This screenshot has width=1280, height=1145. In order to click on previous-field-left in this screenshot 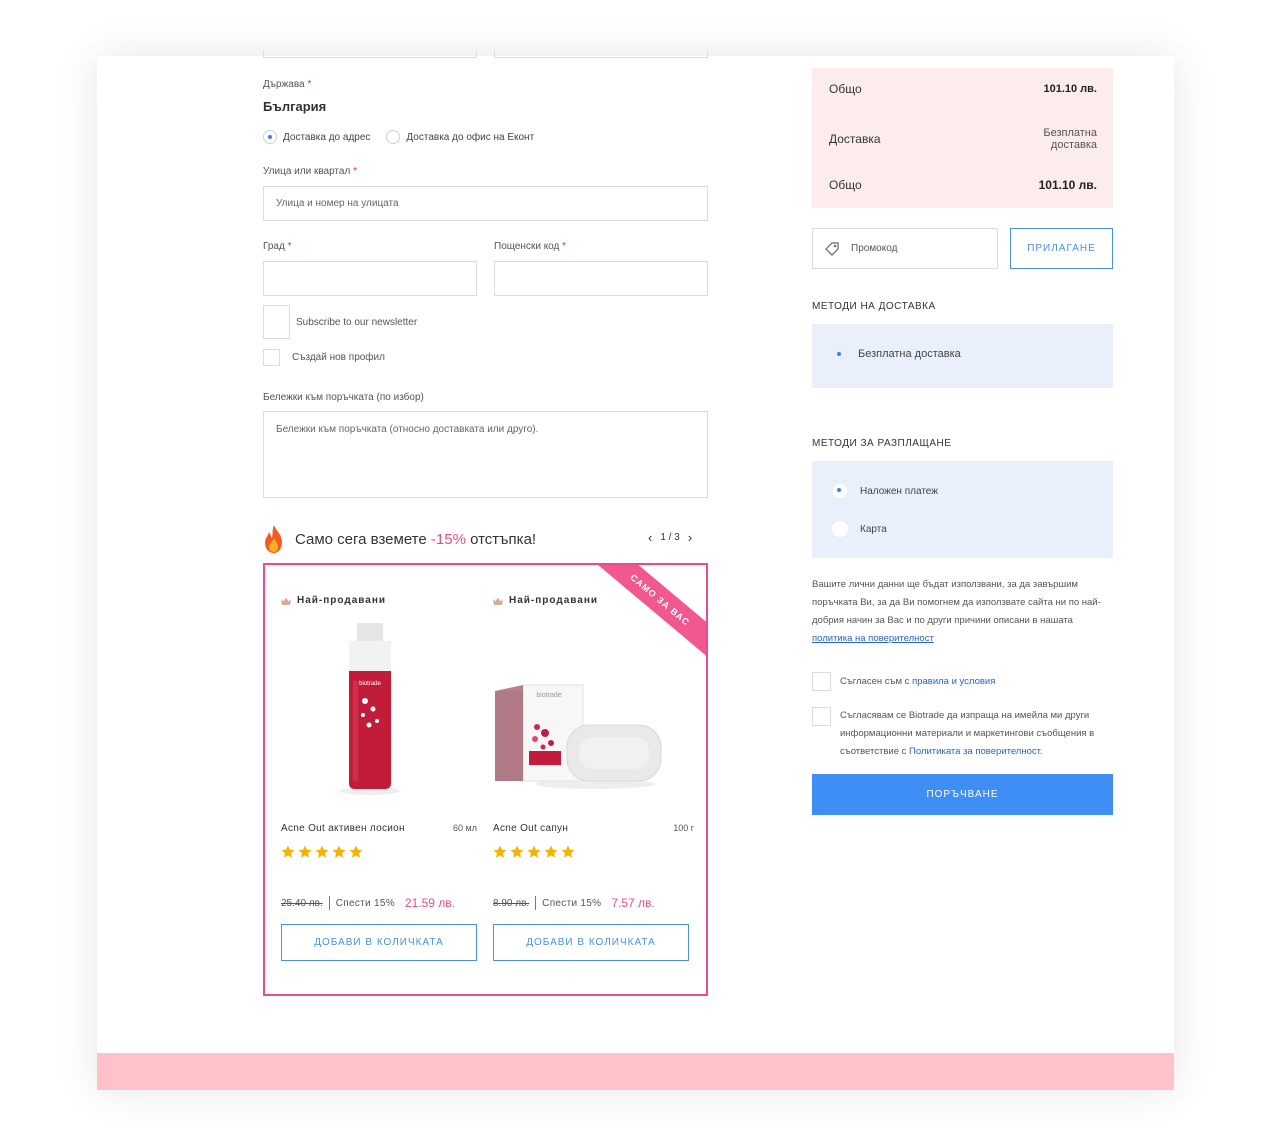, I will do `click(370, 54)`.